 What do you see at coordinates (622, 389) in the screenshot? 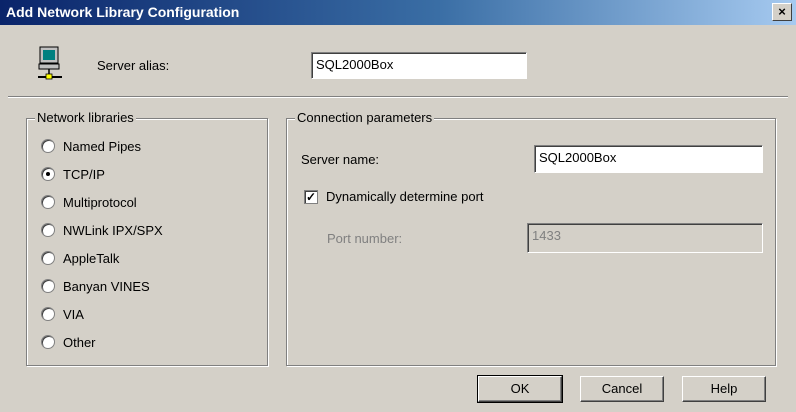
I see `cancel-button: Cancel` at bounding box center [622, 389].